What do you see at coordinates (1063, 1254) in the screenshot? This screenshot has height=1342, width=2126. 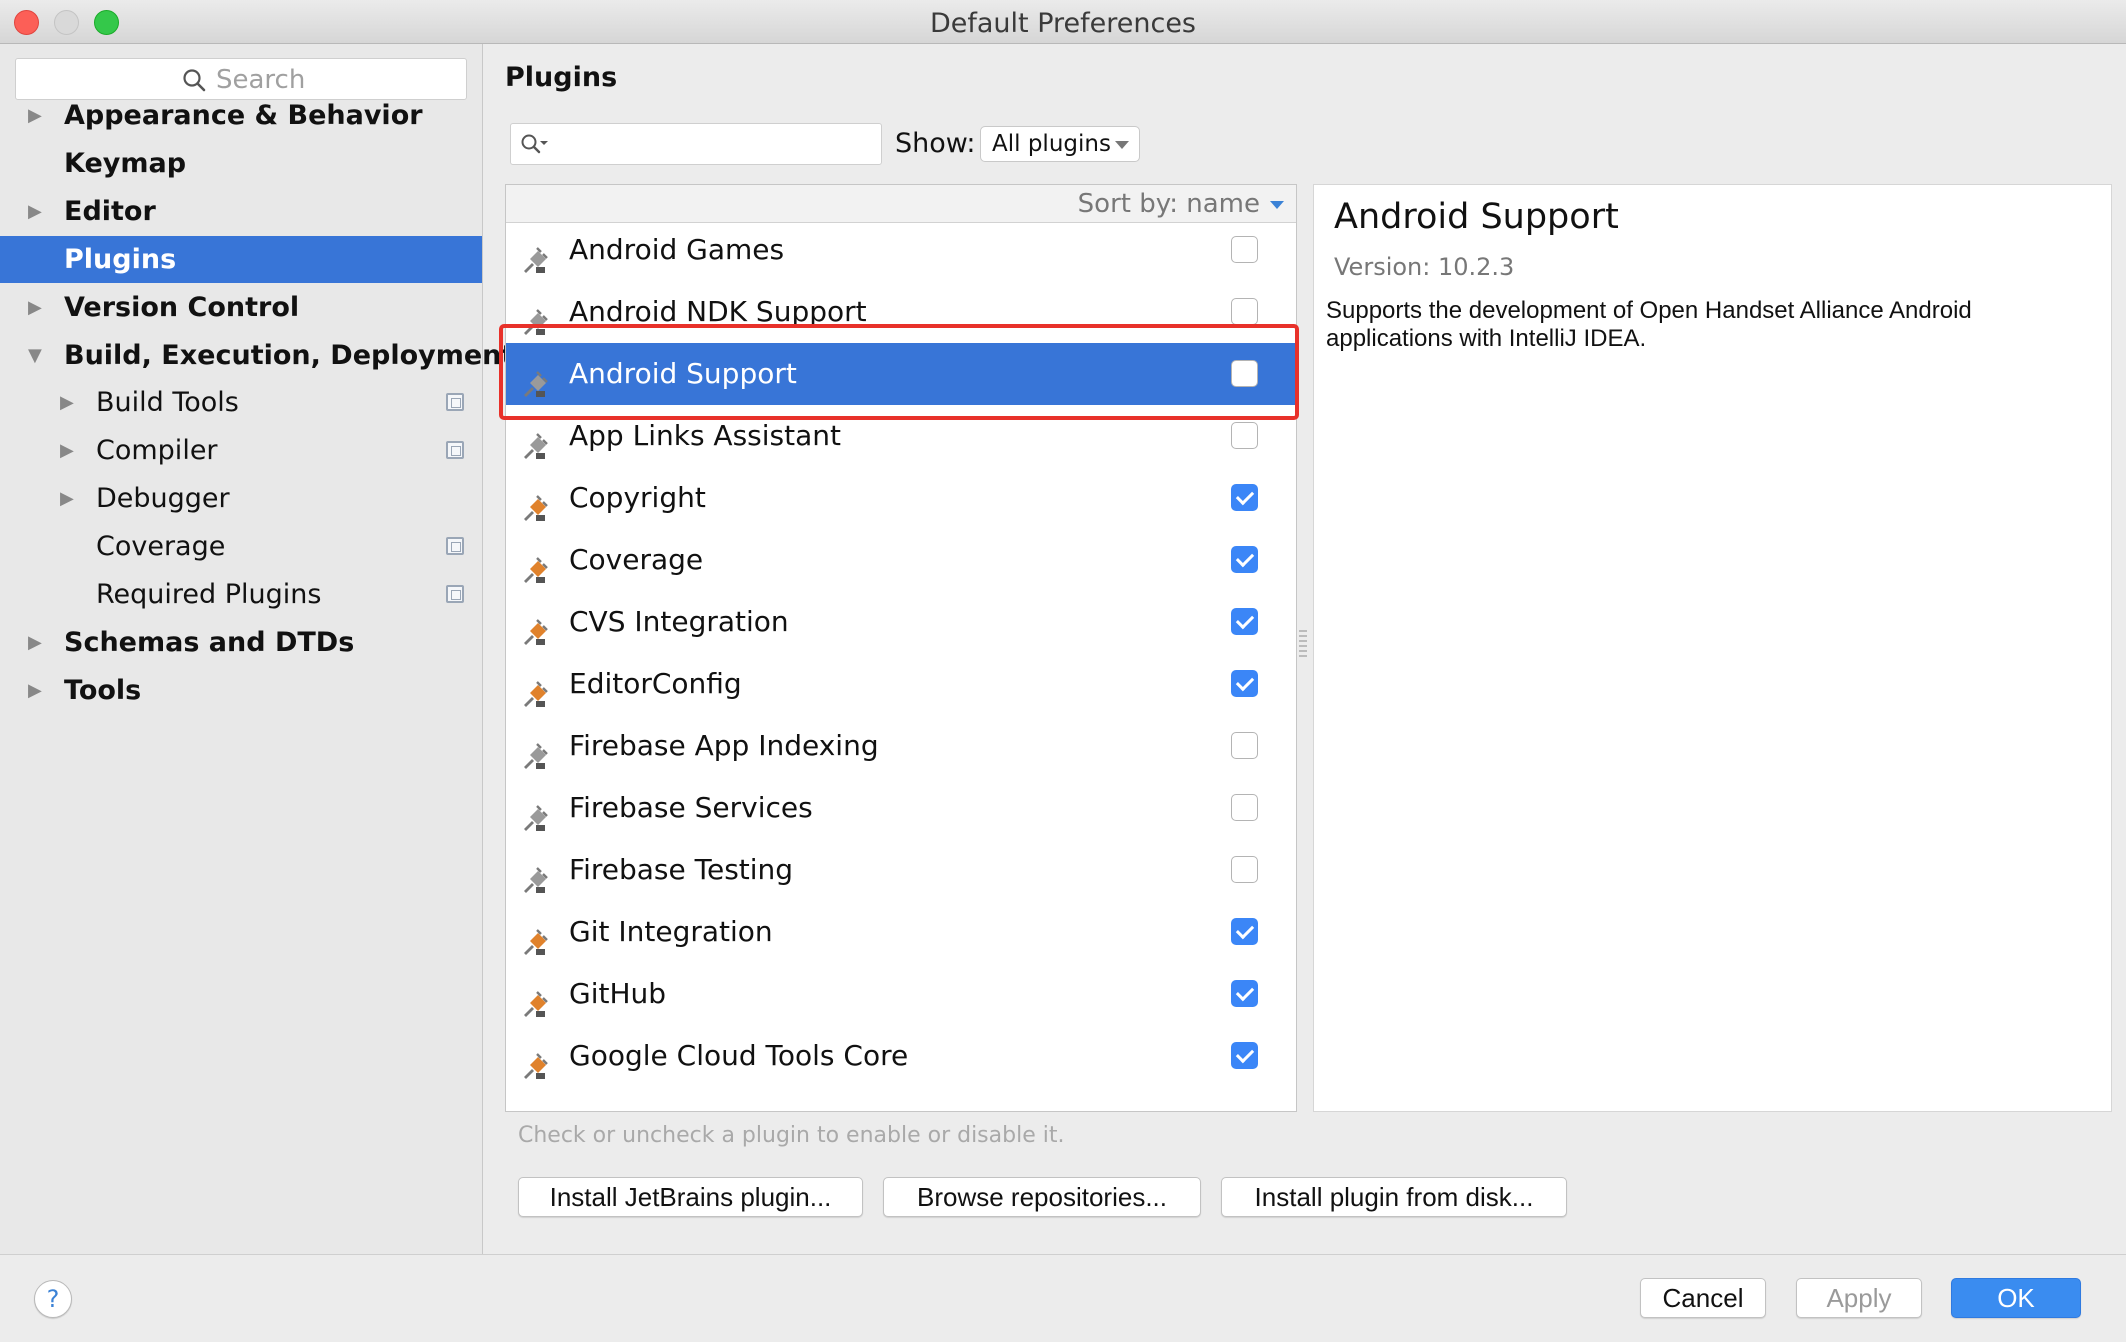 I see `footer-divider` at bounding box center [1063, 1254].